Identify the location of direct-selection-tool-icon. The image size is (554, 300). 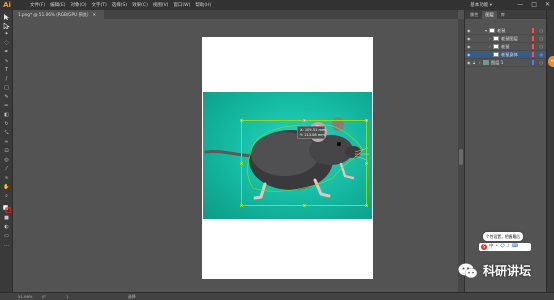
(6, 26).